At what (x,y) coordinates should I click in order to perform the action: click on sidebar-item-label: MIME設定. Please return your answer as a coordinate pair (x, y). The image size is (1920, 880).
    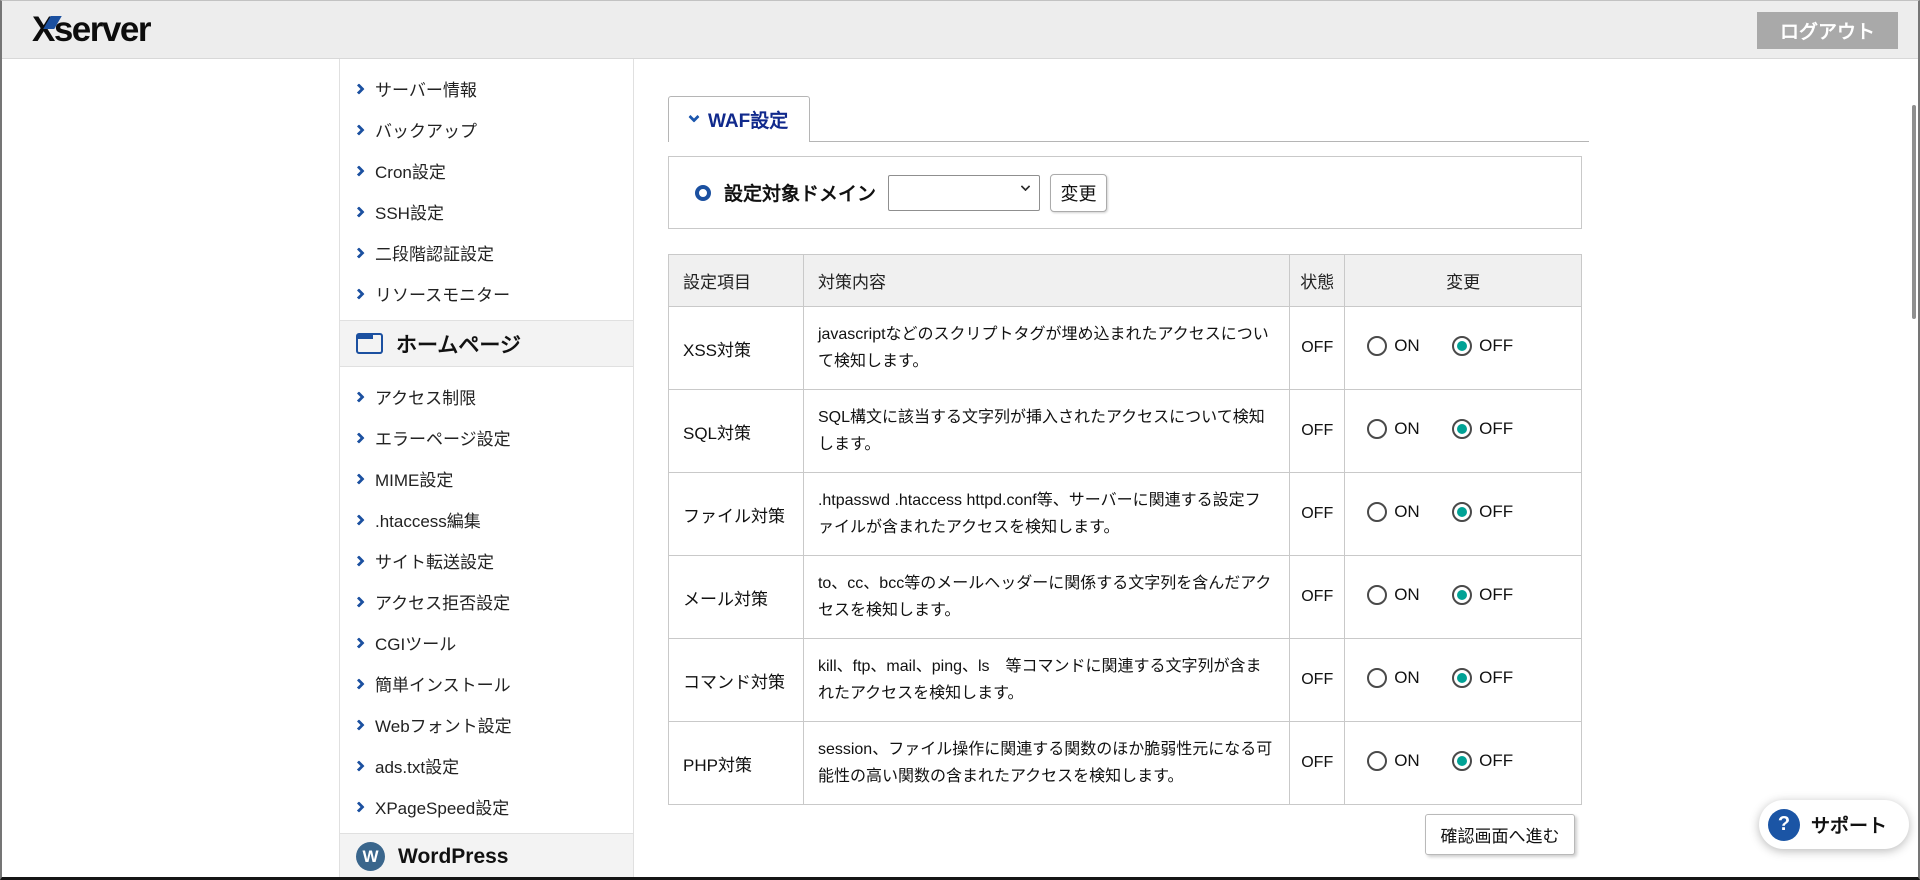
    Looking at the image, I should click on (414, 480).